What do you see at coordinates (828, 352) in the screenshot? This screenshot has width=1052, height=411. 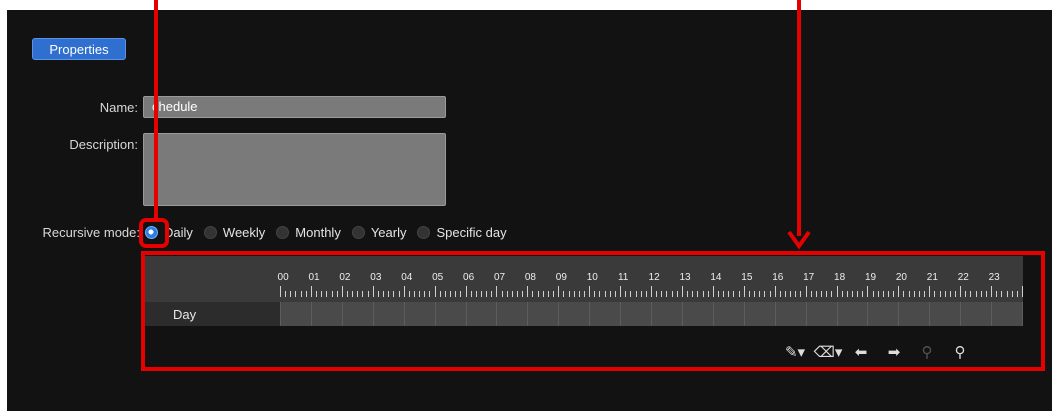 I see `eraser-dropdown-icon: ⌫▾` at bounding box center [828, 352].